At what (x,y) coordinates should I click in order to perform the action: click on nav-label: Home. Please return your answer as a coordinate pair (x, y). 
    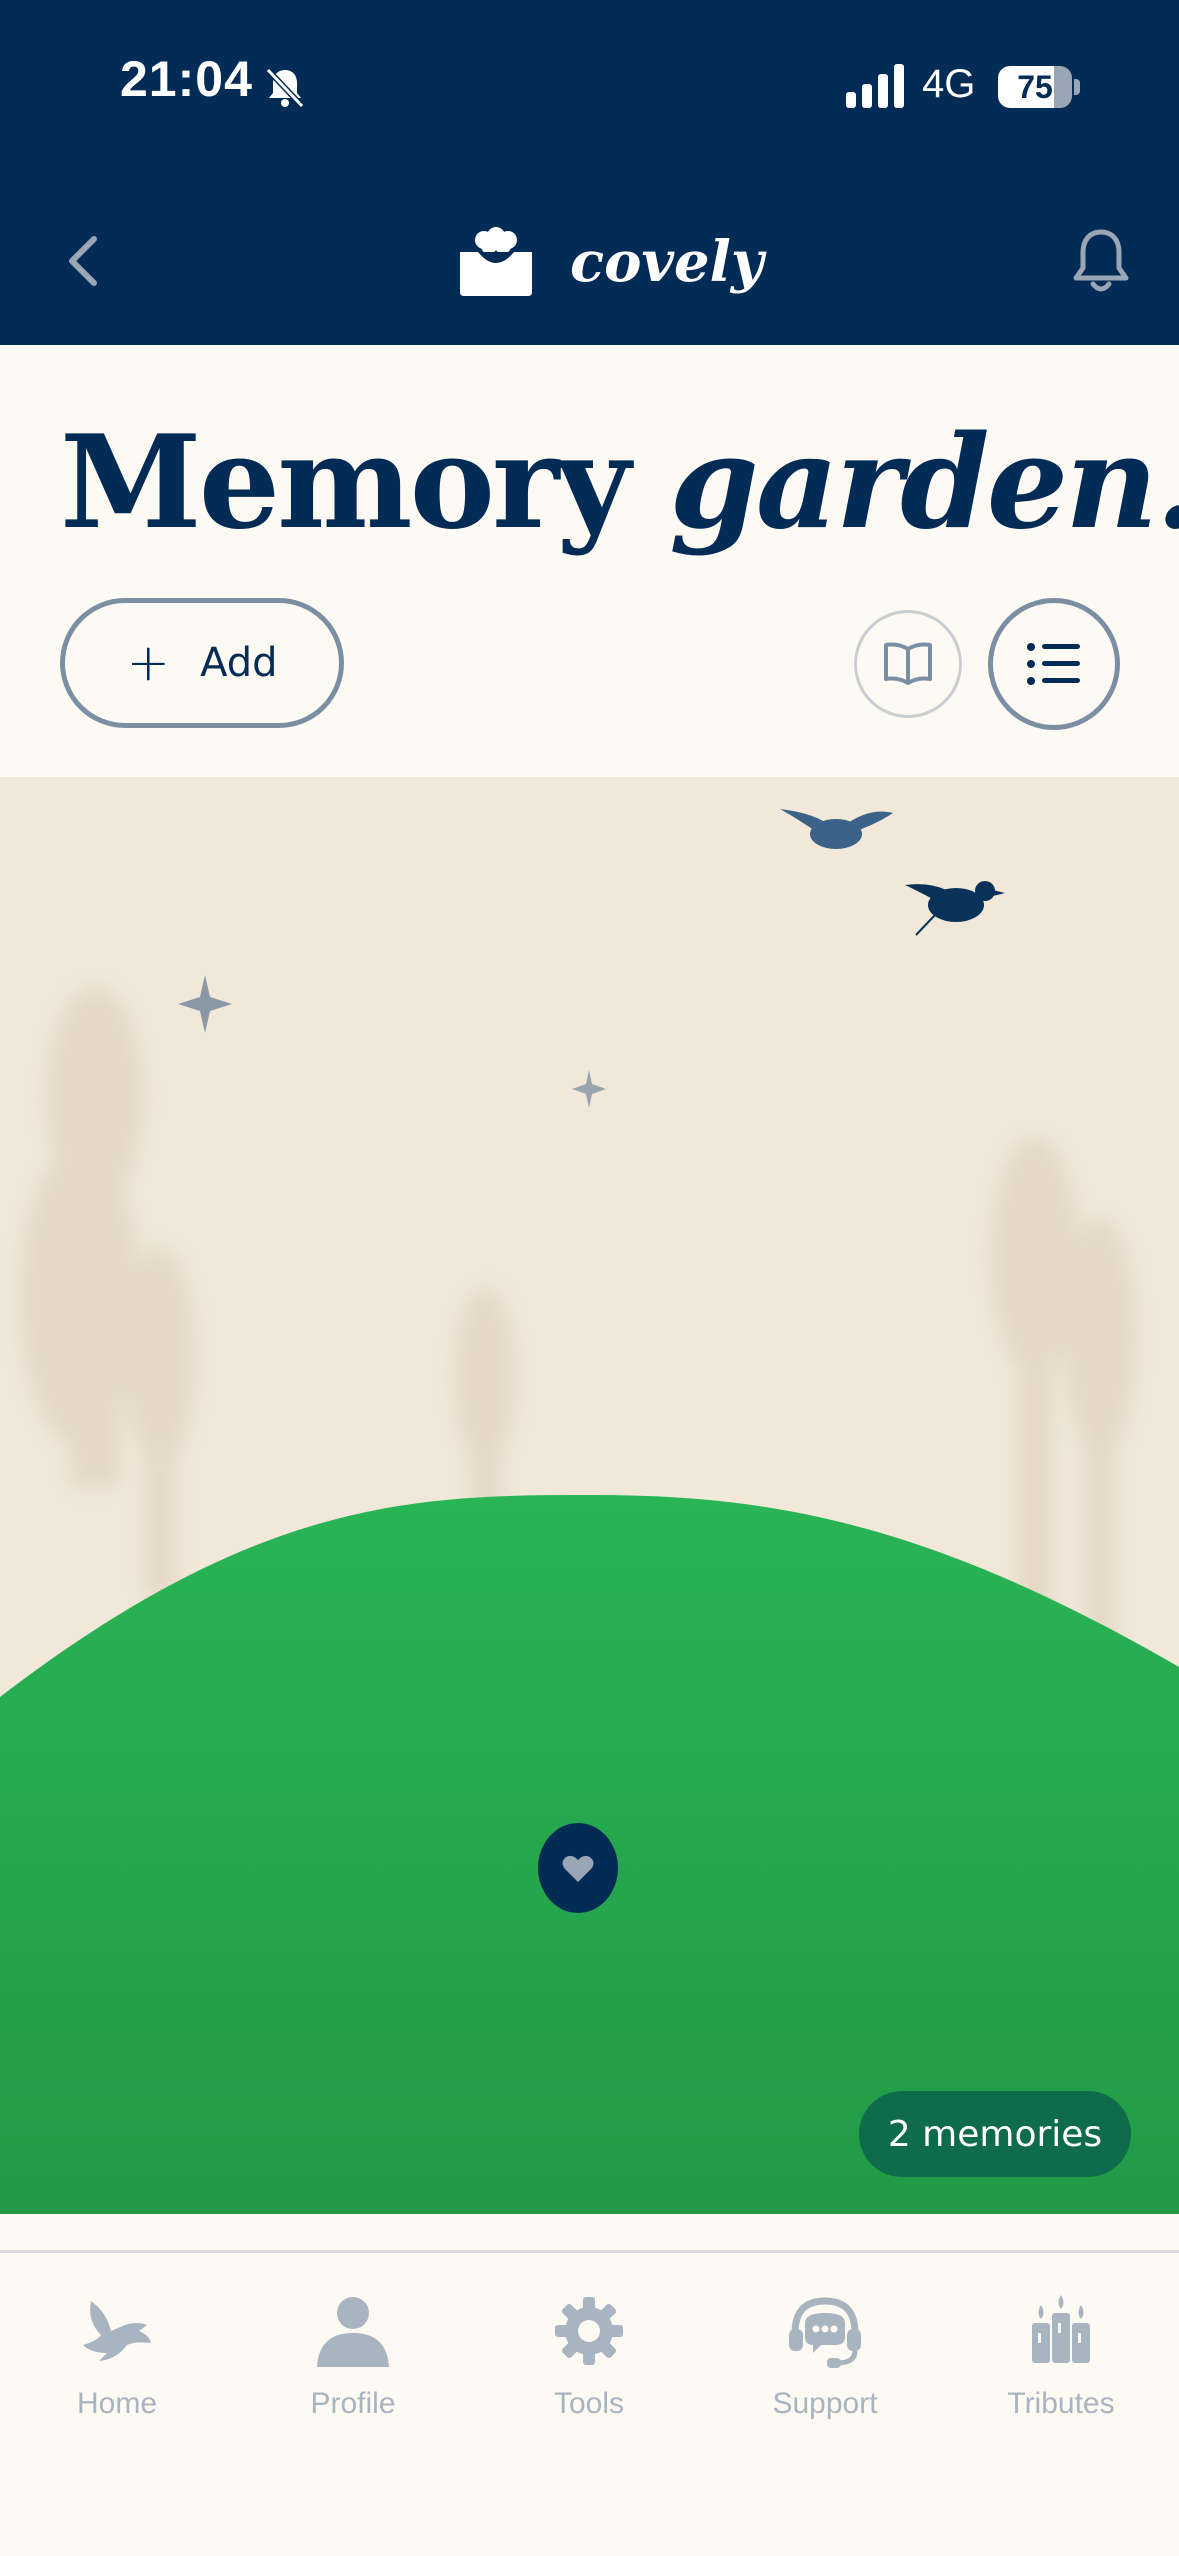
    Looking at the image, I should click on (117, 2403).